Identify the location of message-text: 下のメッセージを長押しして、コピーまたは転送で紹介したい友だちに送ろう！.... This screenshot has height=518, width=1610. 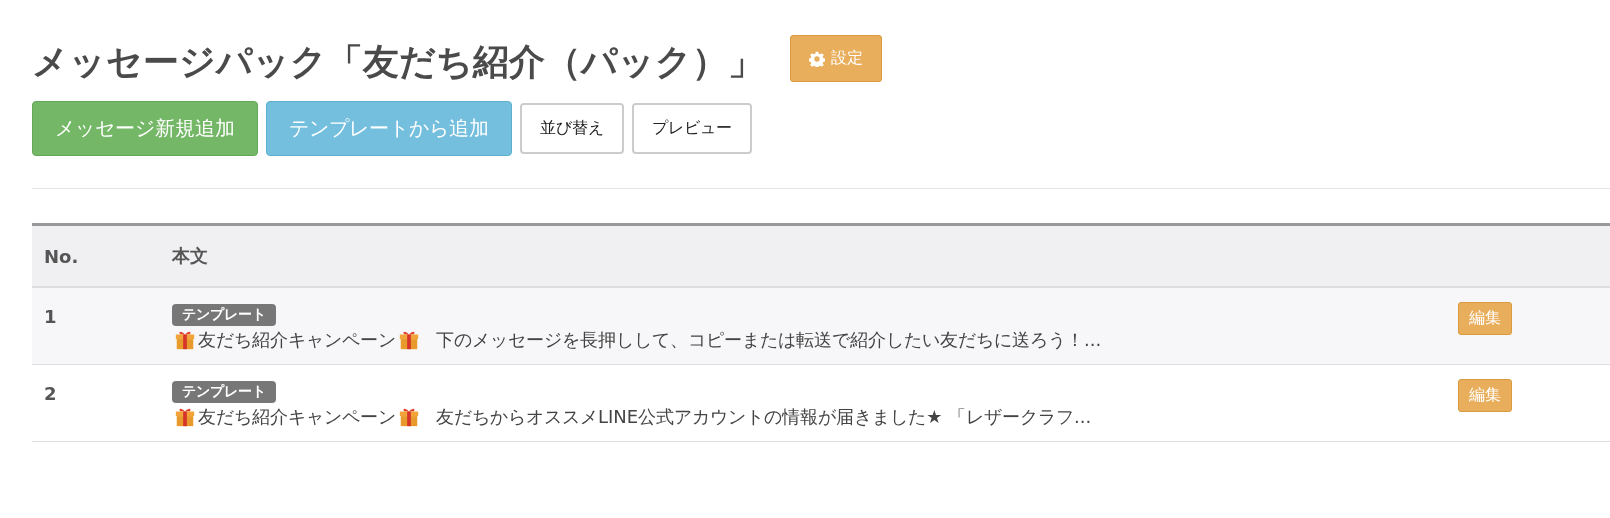
(769, 340).